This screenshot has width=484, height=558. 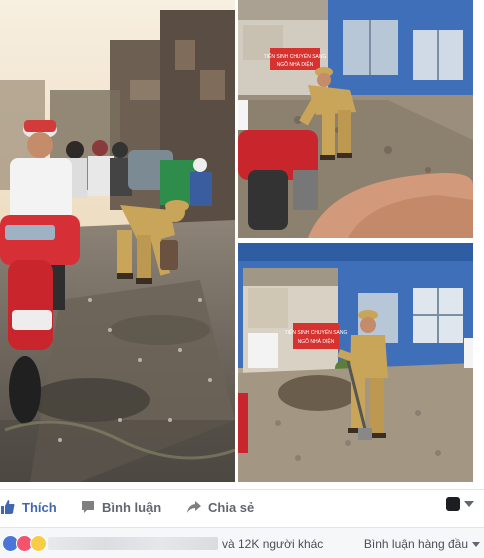 What do you see at coordinates (8, 507) in the screenshot?
I see `thumbs-up-icon` at bounding box center [8, 507].